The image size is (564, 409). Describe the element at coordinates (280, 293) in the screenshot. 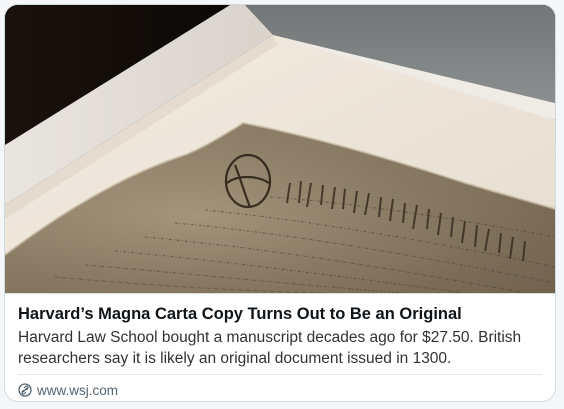

I see `image-divider` at that location.